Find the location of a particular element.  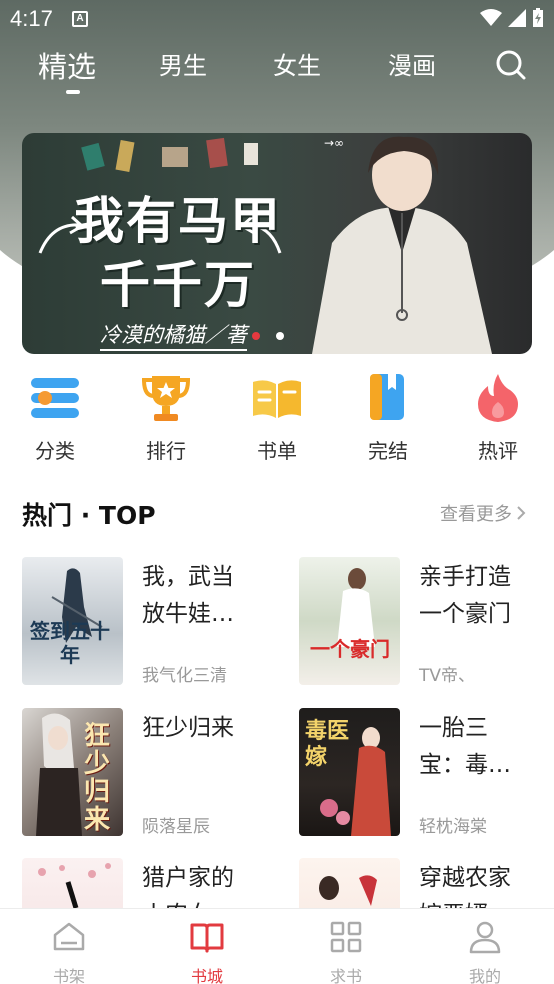

book-item: 一个豪门 亲手打造一个豪门 TV帝、 is located at coordinates (426, 622).